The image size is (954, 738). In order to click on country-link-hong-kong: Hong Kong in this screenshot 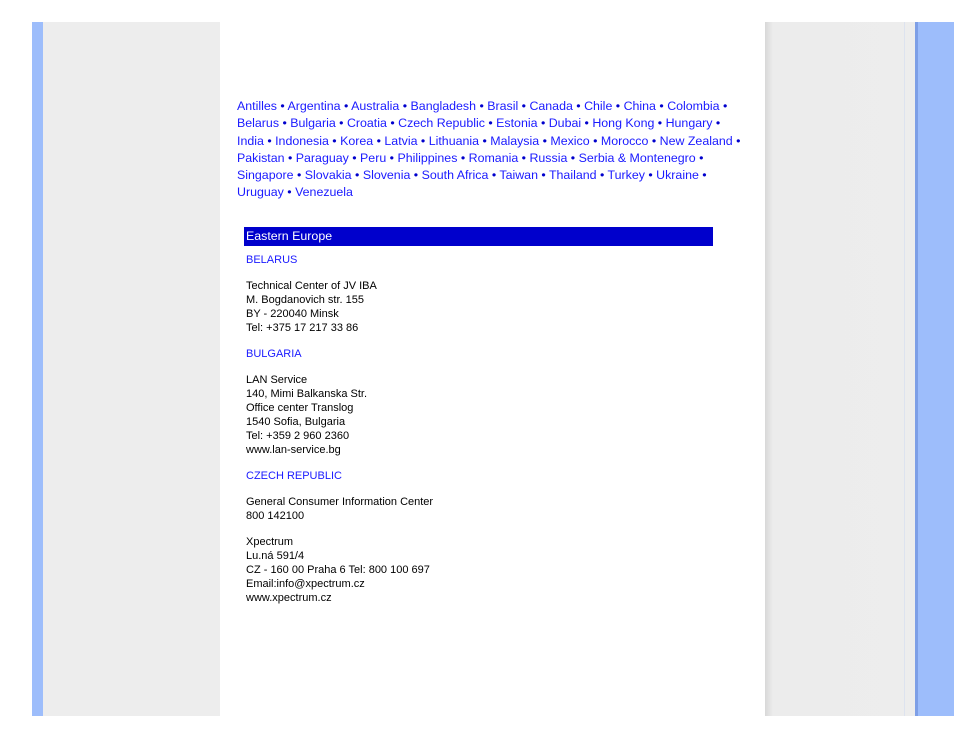, I will do `click(623, 123)`.